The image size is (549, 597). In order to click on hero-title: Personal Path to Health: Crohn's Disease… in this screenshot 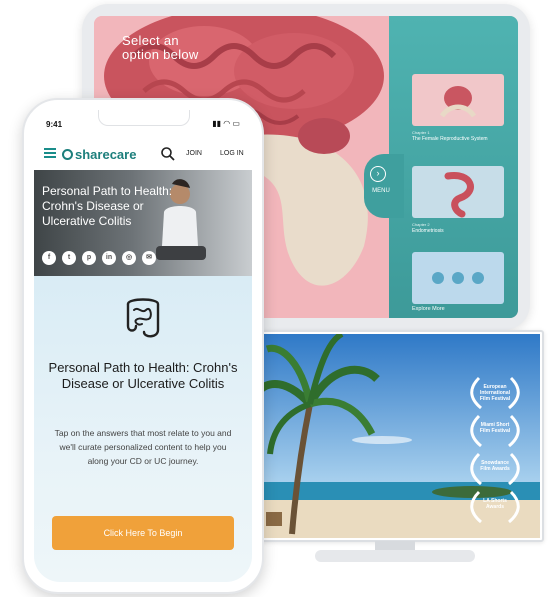, I will do `click(107, 206)`.